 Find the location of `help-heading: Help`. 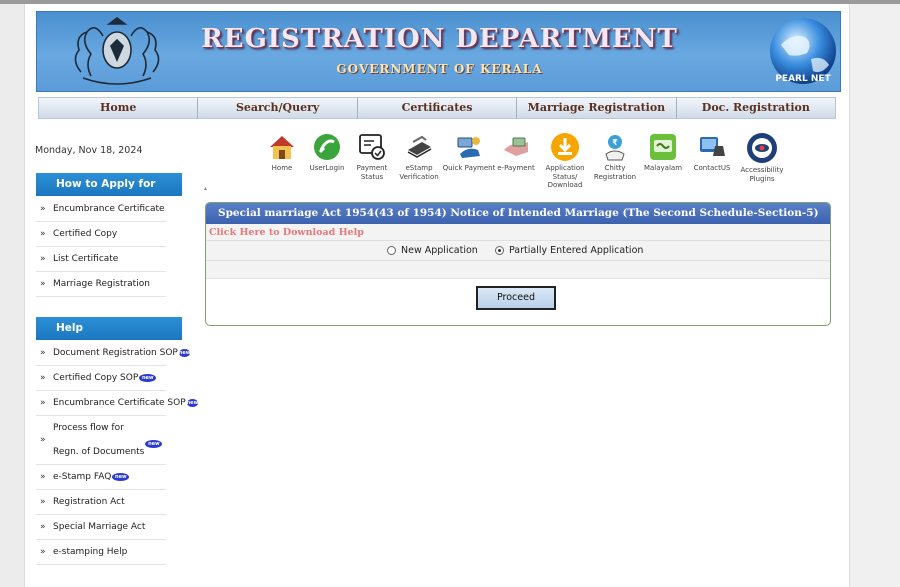

help-heading: Help is located at coordinates (109, 328).